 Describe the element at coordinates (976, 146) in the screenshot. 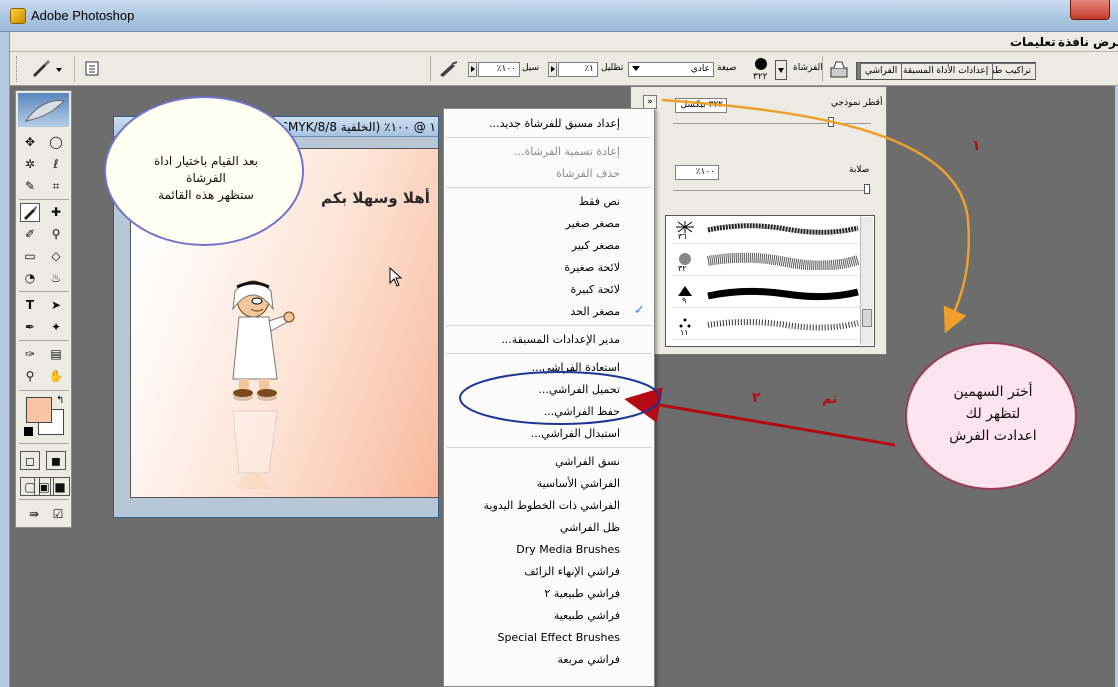

I see `step-one-label: ١` at that location.